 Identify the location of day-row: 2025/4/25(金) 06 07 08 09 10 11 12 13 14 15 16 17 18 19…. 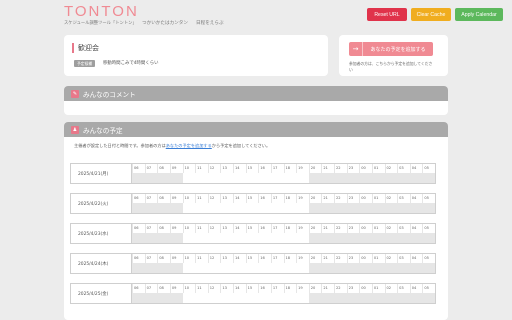
(253, 293).